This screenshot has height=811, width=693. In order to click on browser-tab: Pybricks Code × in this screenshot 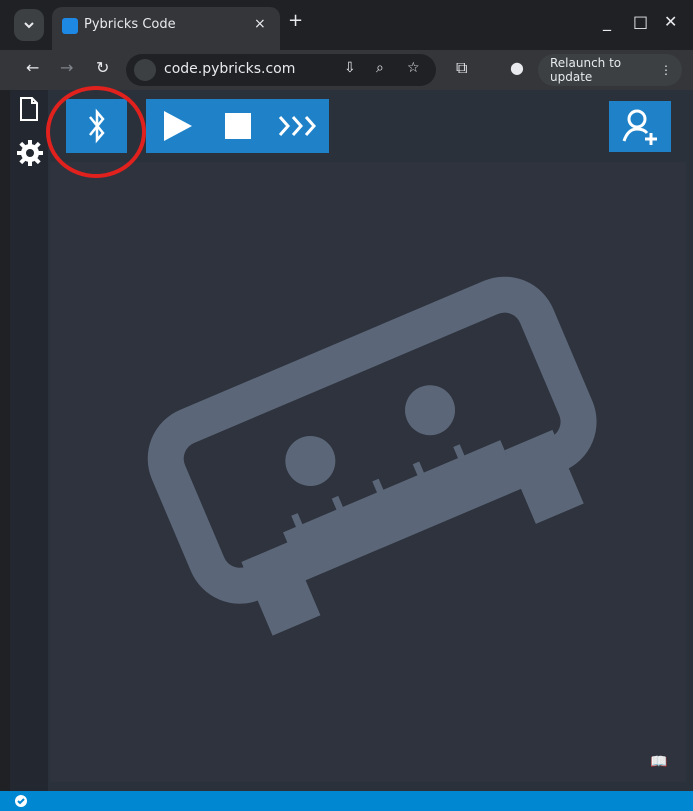, I will do `click(166, 28)`.